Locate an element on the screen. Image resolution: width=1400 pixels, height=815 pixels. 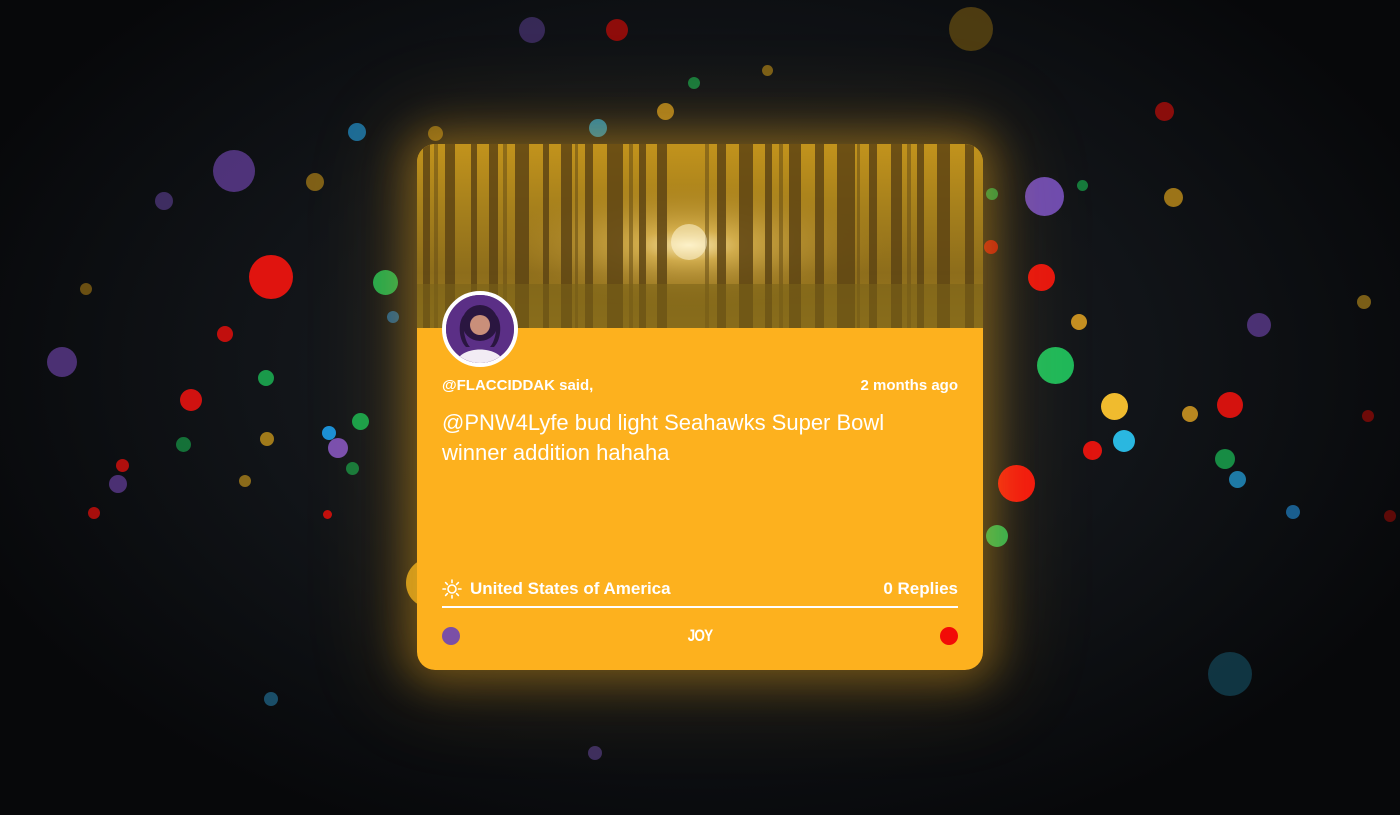
post-author: @FLACCIDDAK said, is located at coordinates (517, 385).